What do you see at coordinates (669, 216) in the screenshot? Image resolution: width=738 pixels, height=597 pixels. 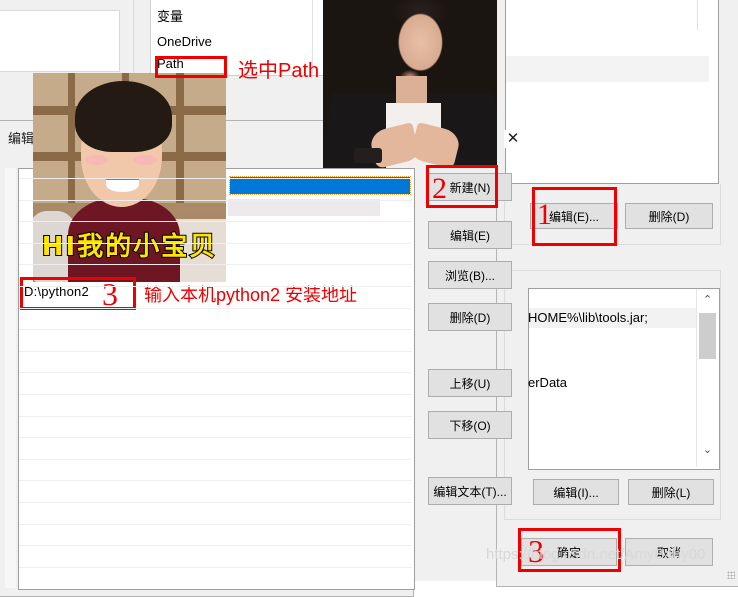 I see `system-delete-button: 删除(D)` at bounding box center [669, 216].